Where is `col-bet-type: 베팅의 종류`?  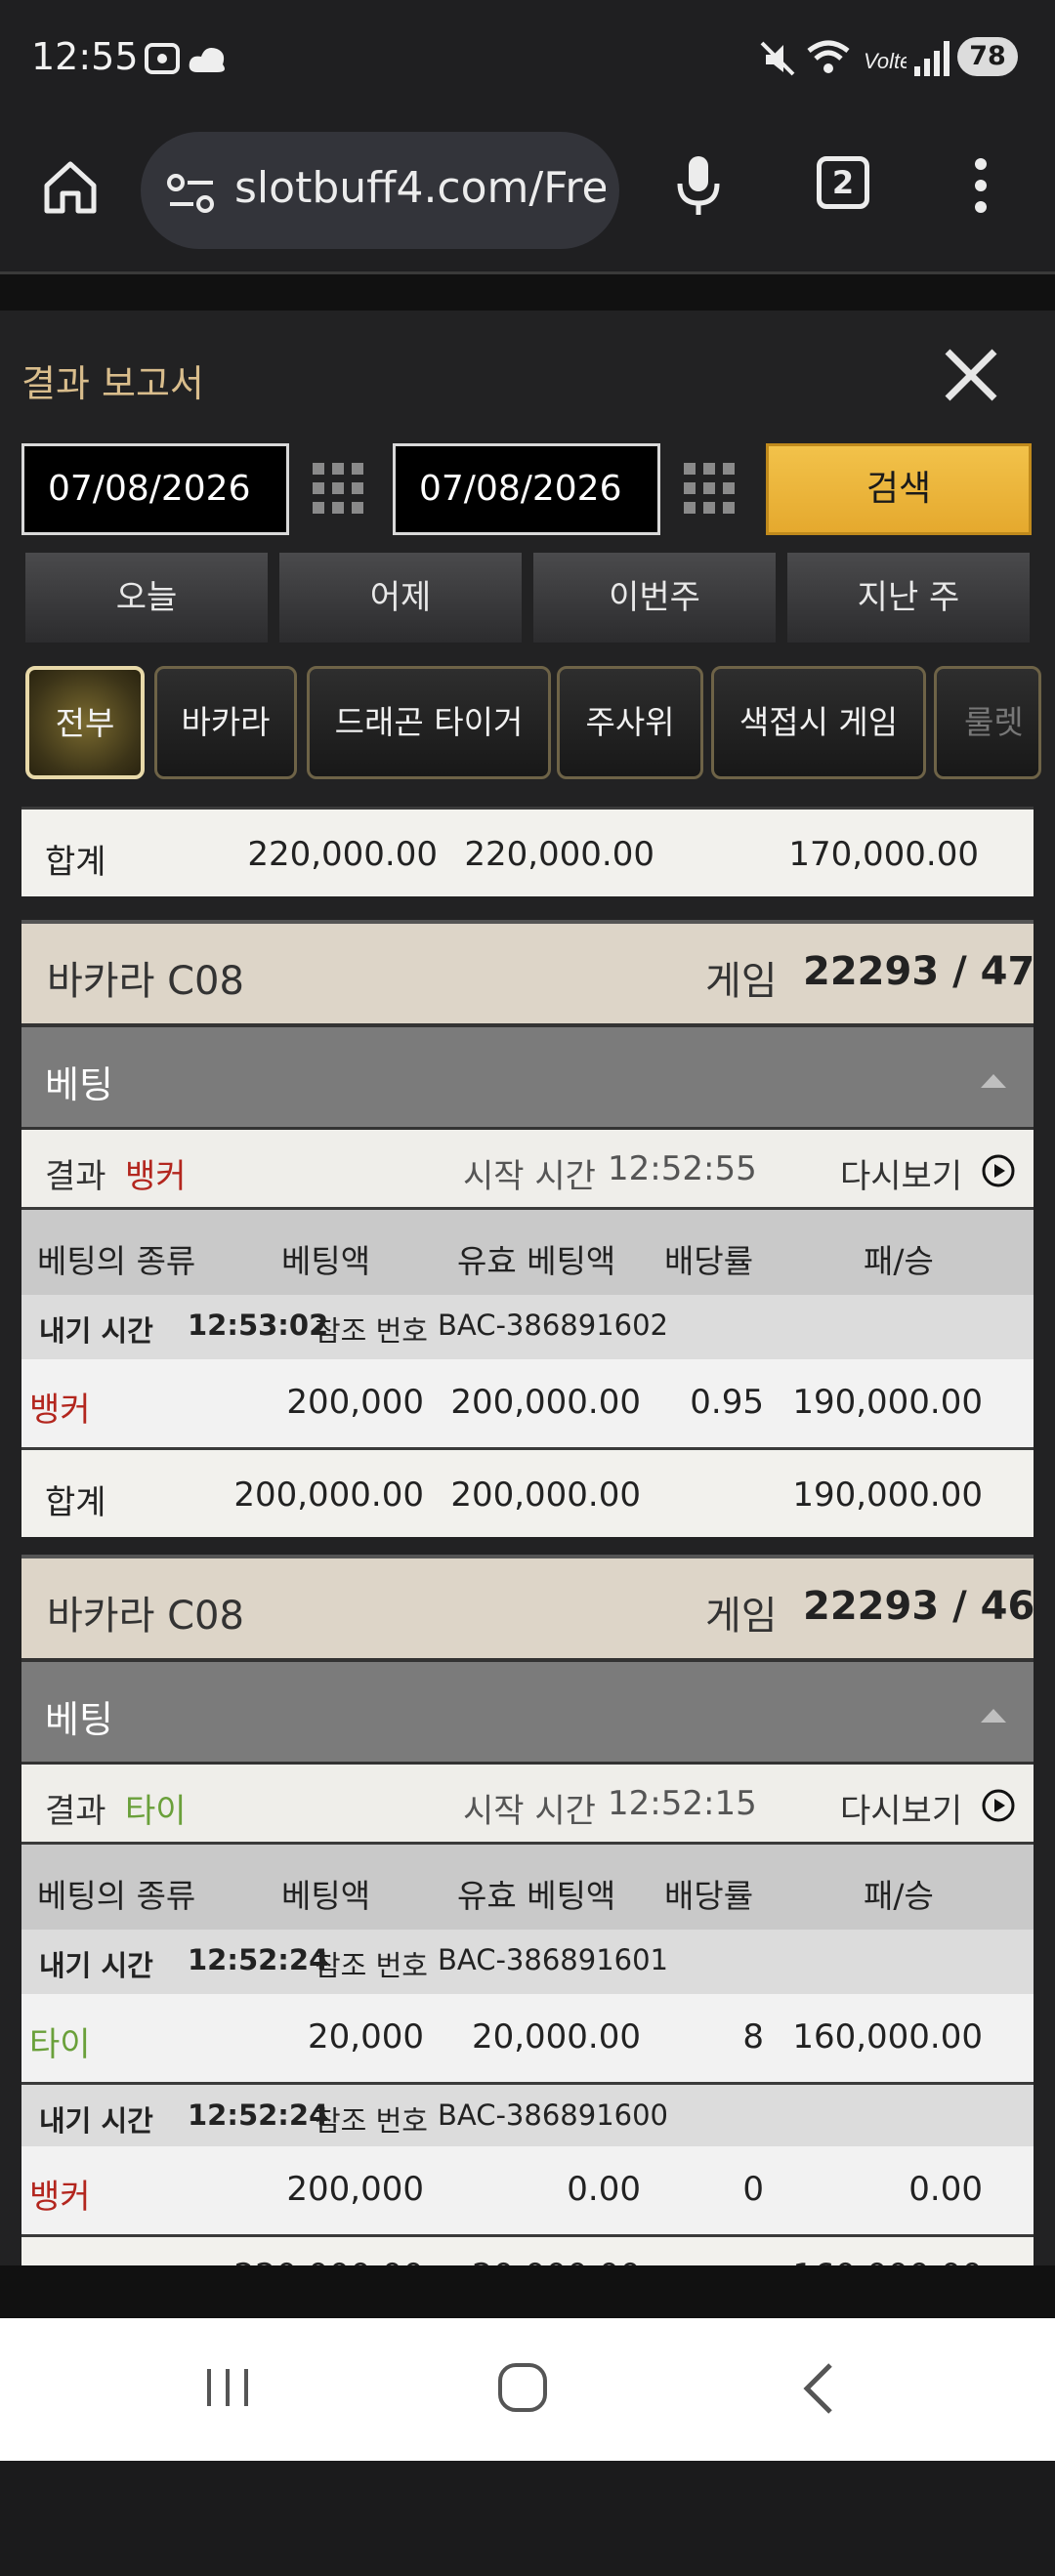 col-bet-type: 베팅의 종류 is located at coordinates (116, 1896).